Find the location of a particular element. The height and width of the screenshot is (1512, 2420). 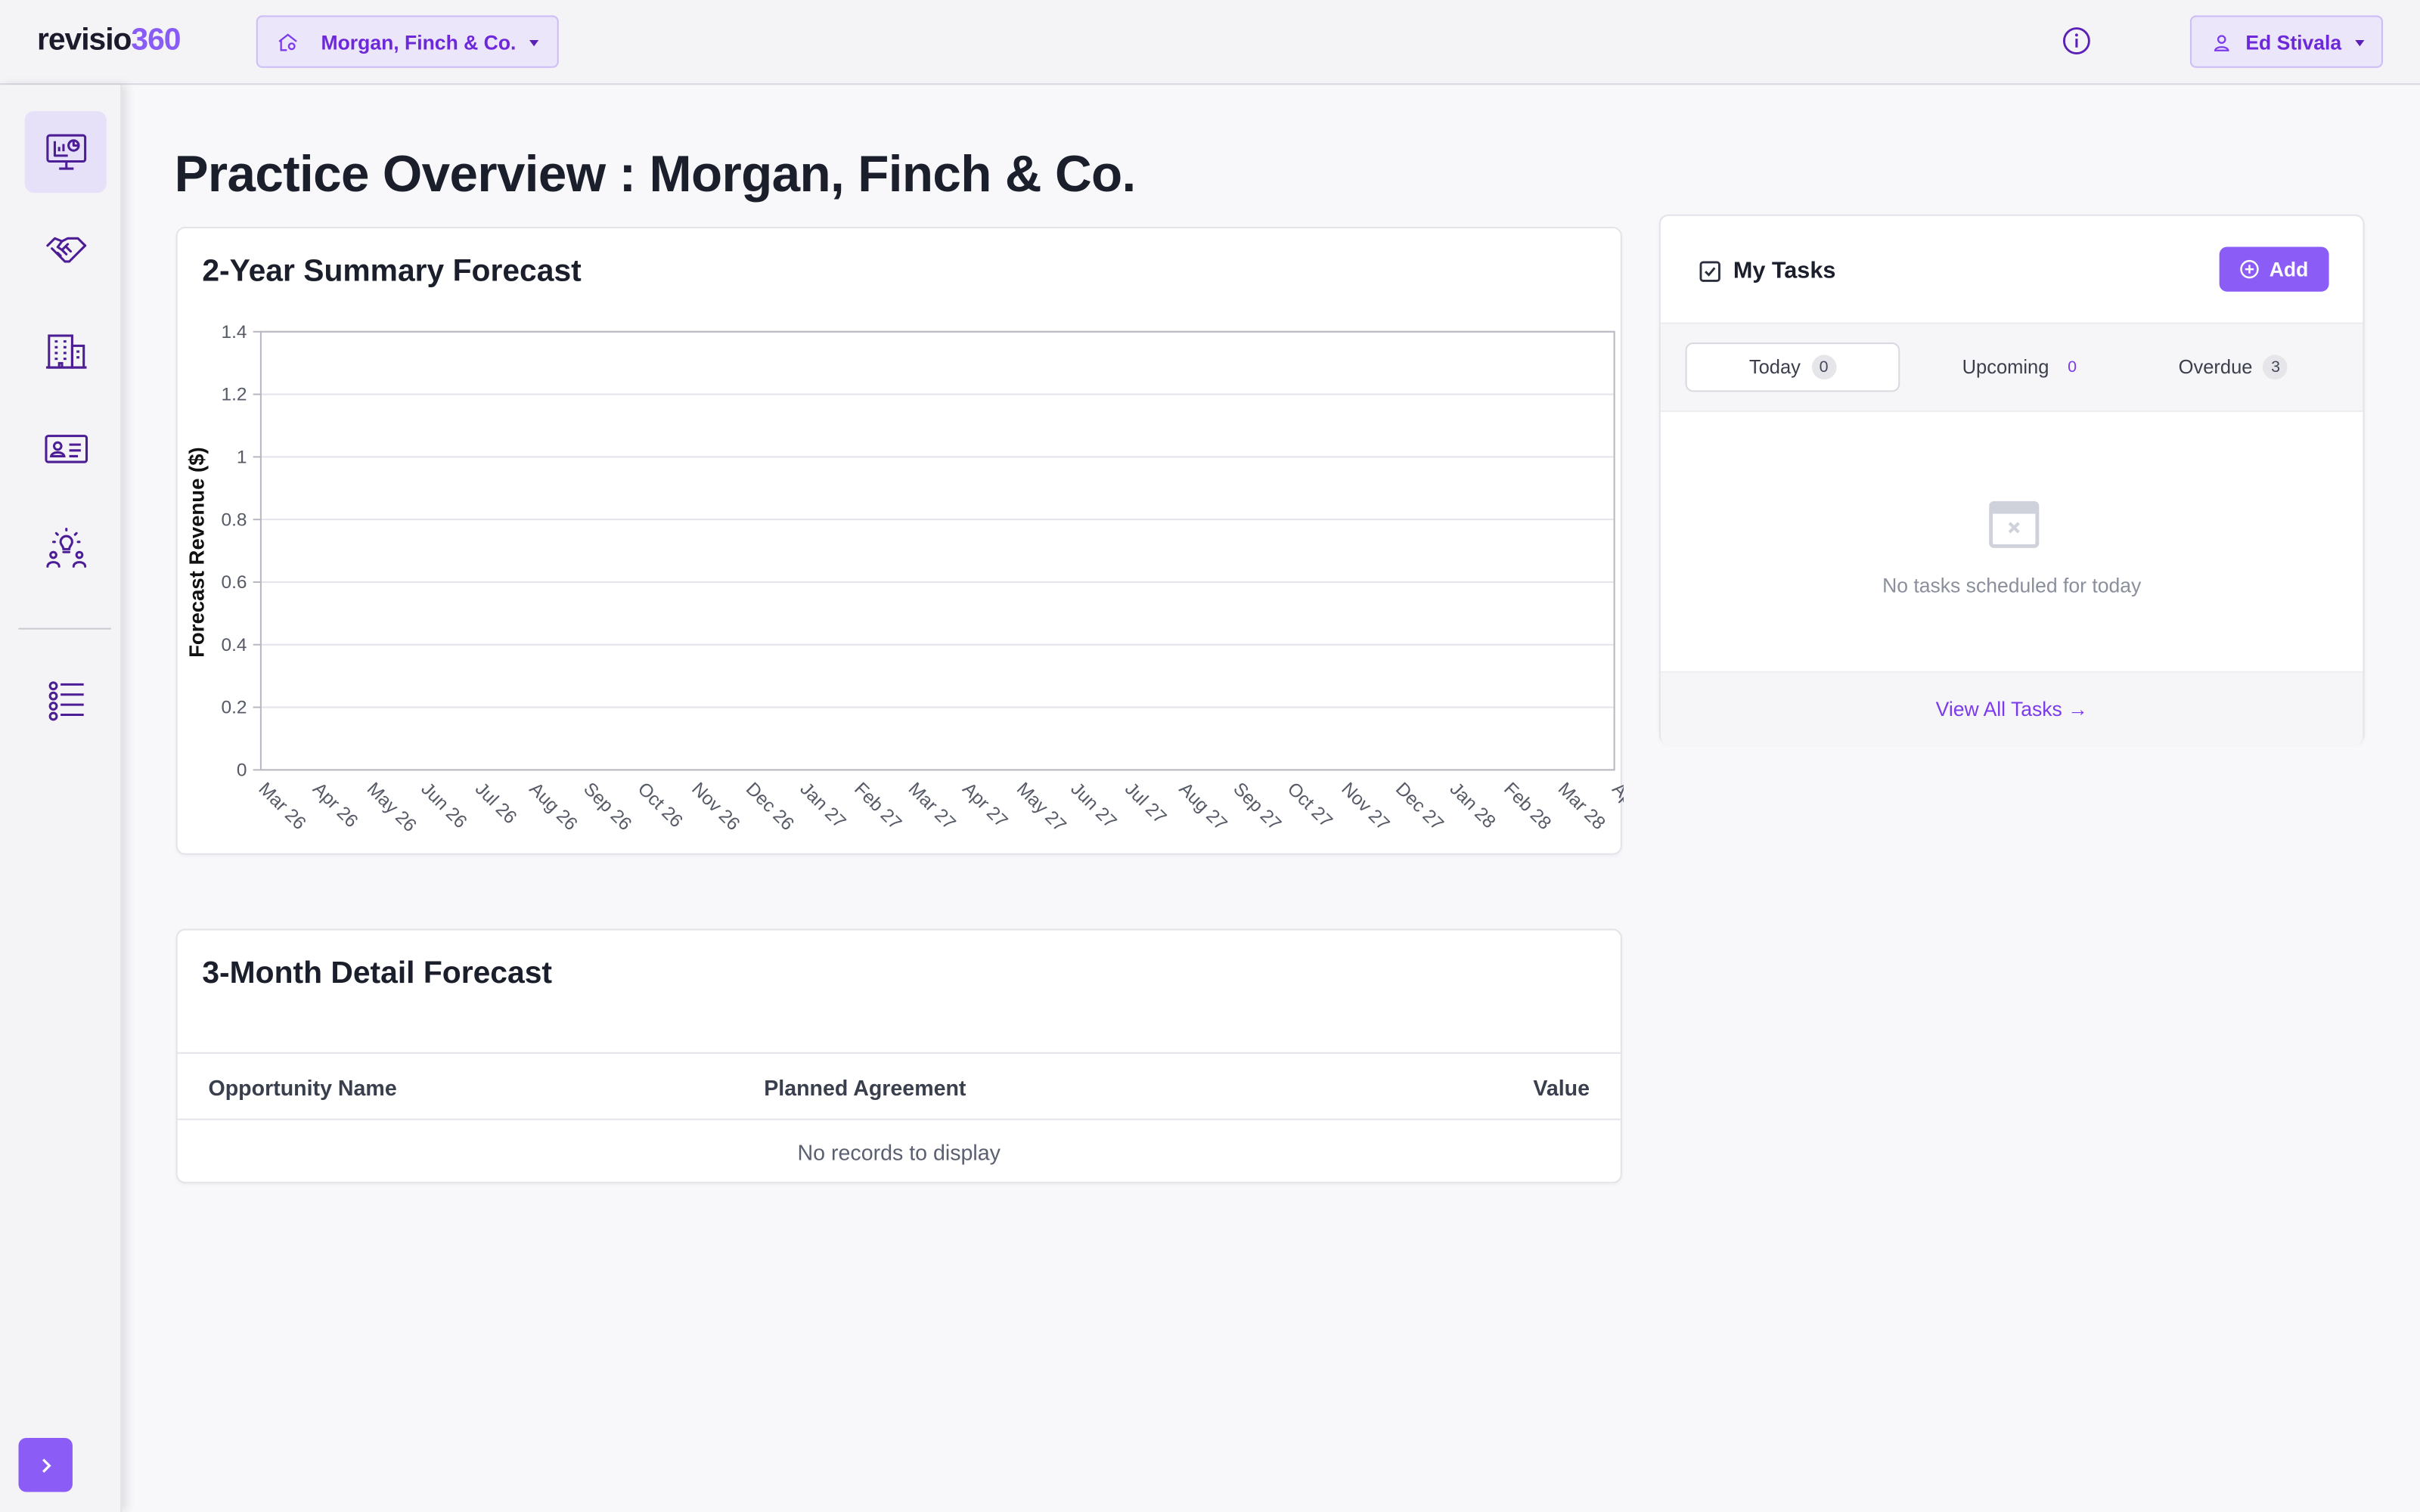

y-tick-label: 1.4 is located at coordinates (234, 332).